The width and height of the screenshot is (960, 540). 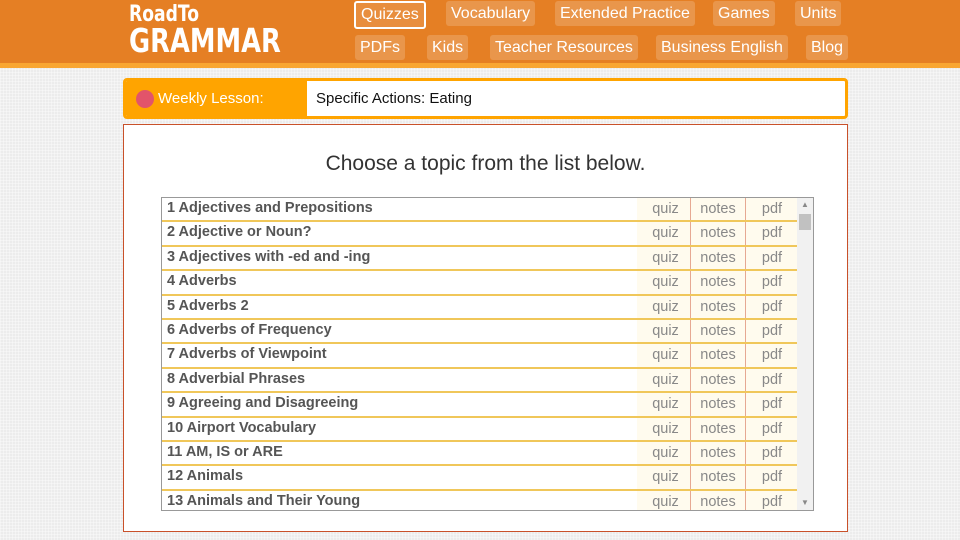 I want to click on nav-teacher-resources: Teacher Resources, so click(x=564, y=47).